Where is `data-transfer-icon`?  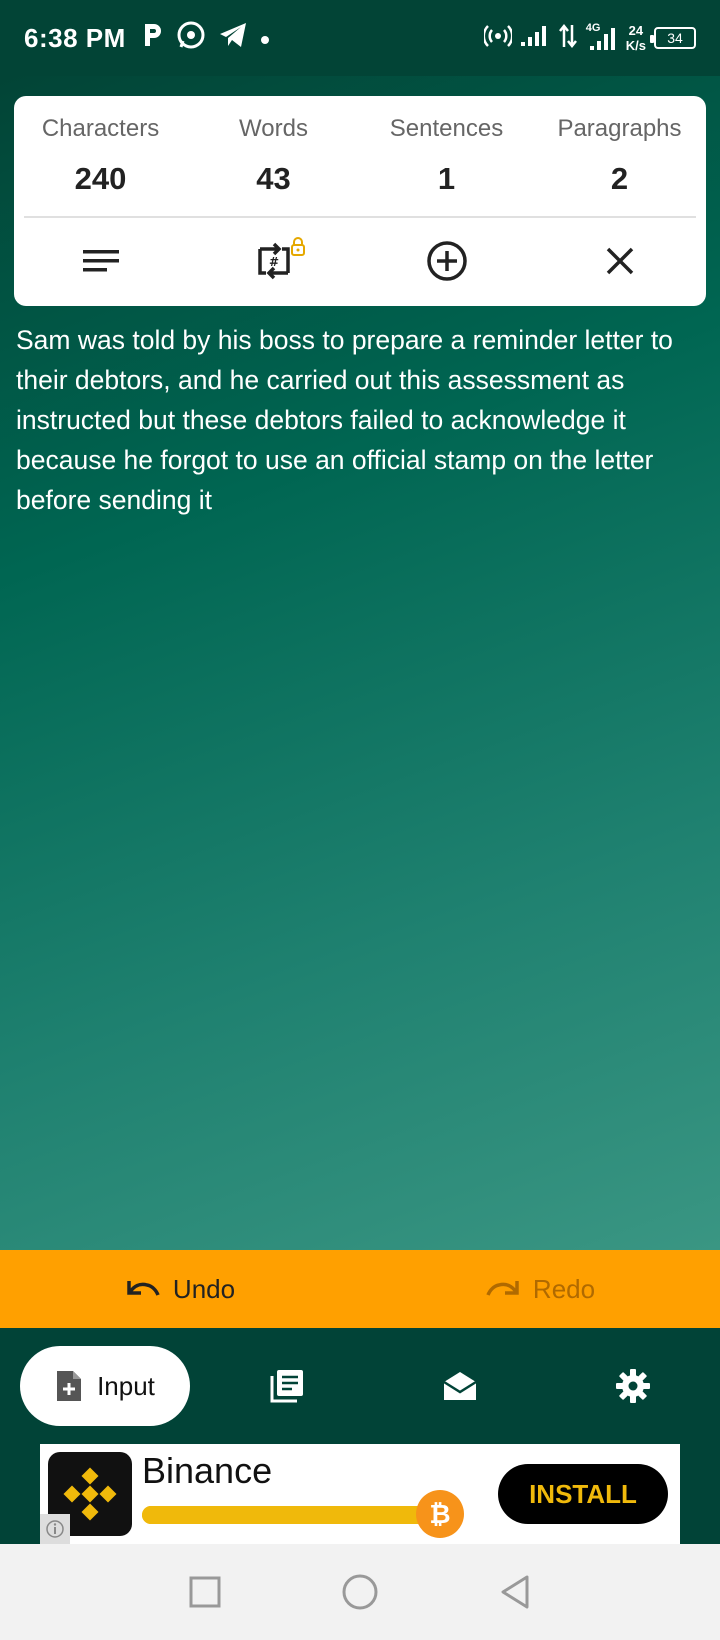 data-transfer-icon is located at coordinates (568, 38).